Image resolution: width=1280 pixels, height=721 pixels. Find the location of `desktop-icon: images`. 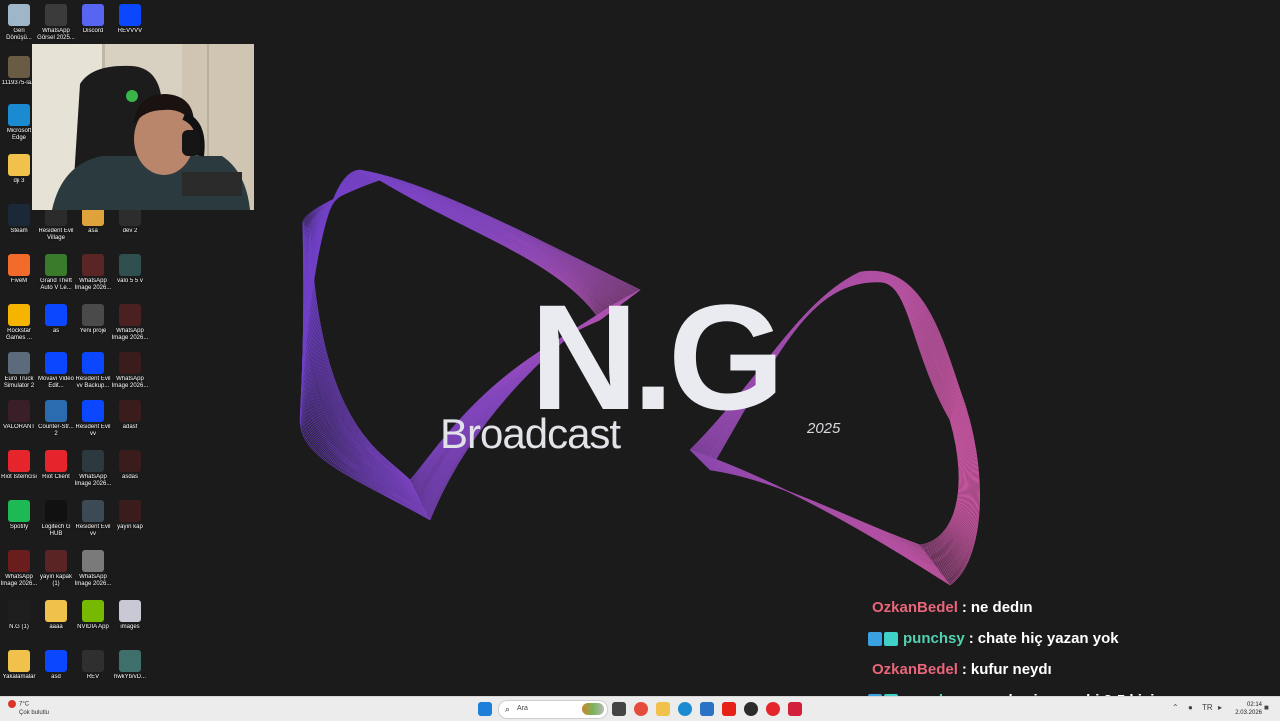

desktop-icon: images is located at coordinates (130, 615).